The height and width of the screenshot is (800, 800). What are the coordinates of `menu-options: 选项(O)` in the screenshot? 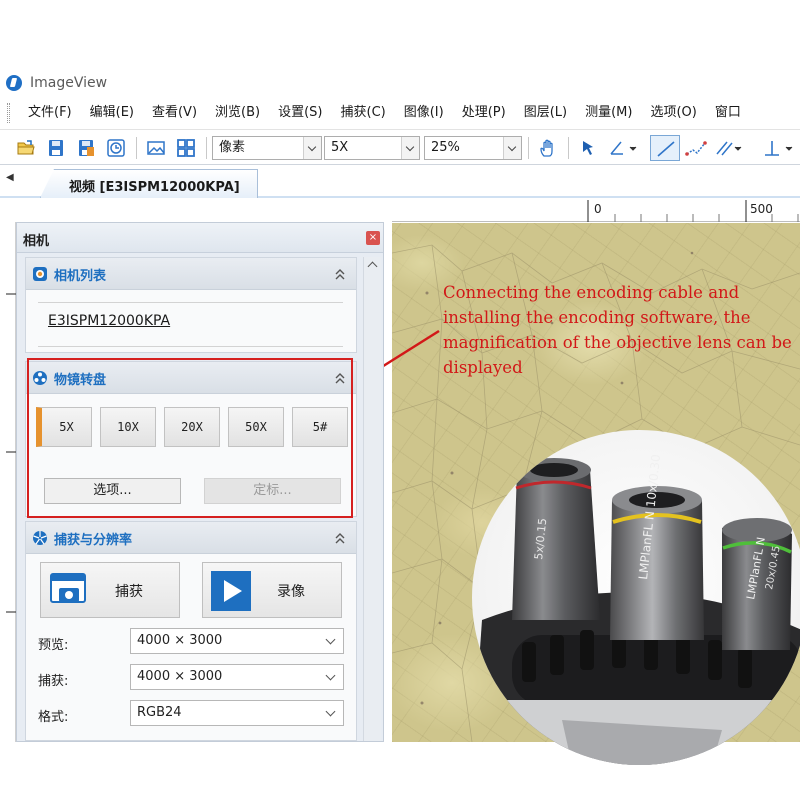 It's located at (673, 113).